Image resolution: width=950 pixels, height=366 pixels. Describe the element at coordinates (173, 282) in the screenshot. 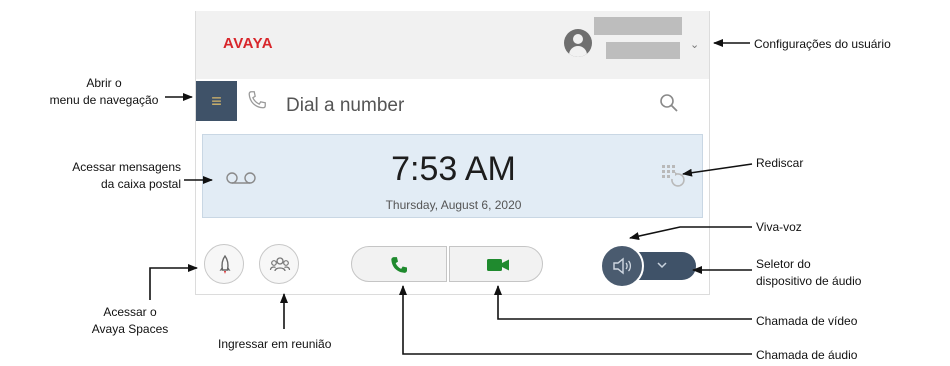

I see `arrow-spaces` at that location.